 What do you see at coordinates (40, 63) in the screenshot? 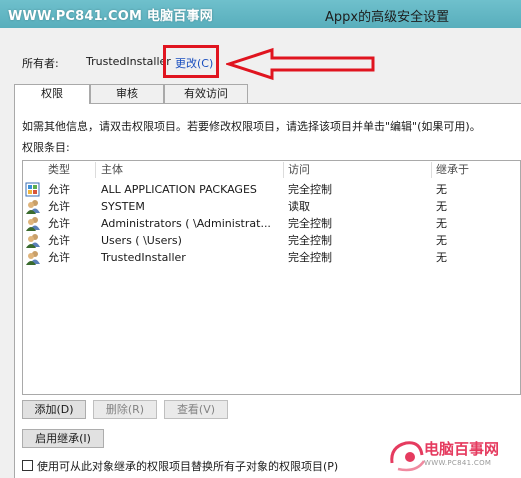
I see `owner-label: 所有者:` at bounding box center [40, 63].